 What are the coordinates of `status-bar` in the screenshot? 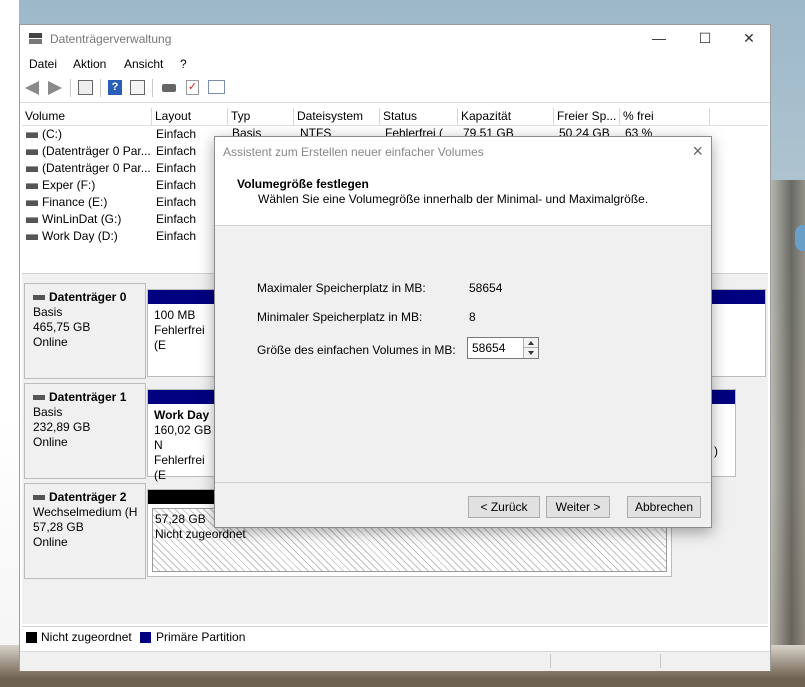 It's located at (395, 661).